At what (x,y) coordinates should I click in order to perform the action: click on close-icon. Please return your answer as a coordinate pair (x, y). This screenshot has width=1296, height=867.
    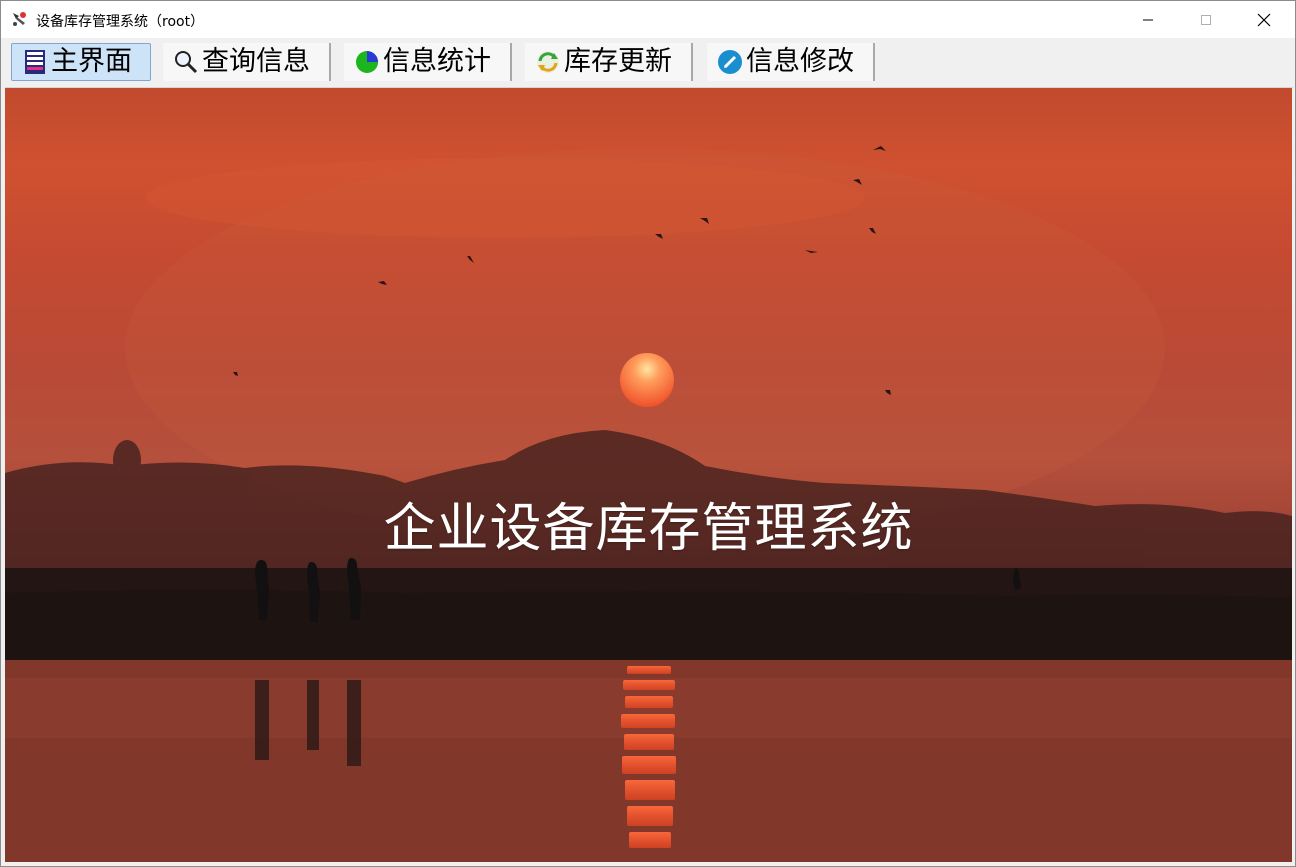
    Looking at the image, I should click on (1264, 19).